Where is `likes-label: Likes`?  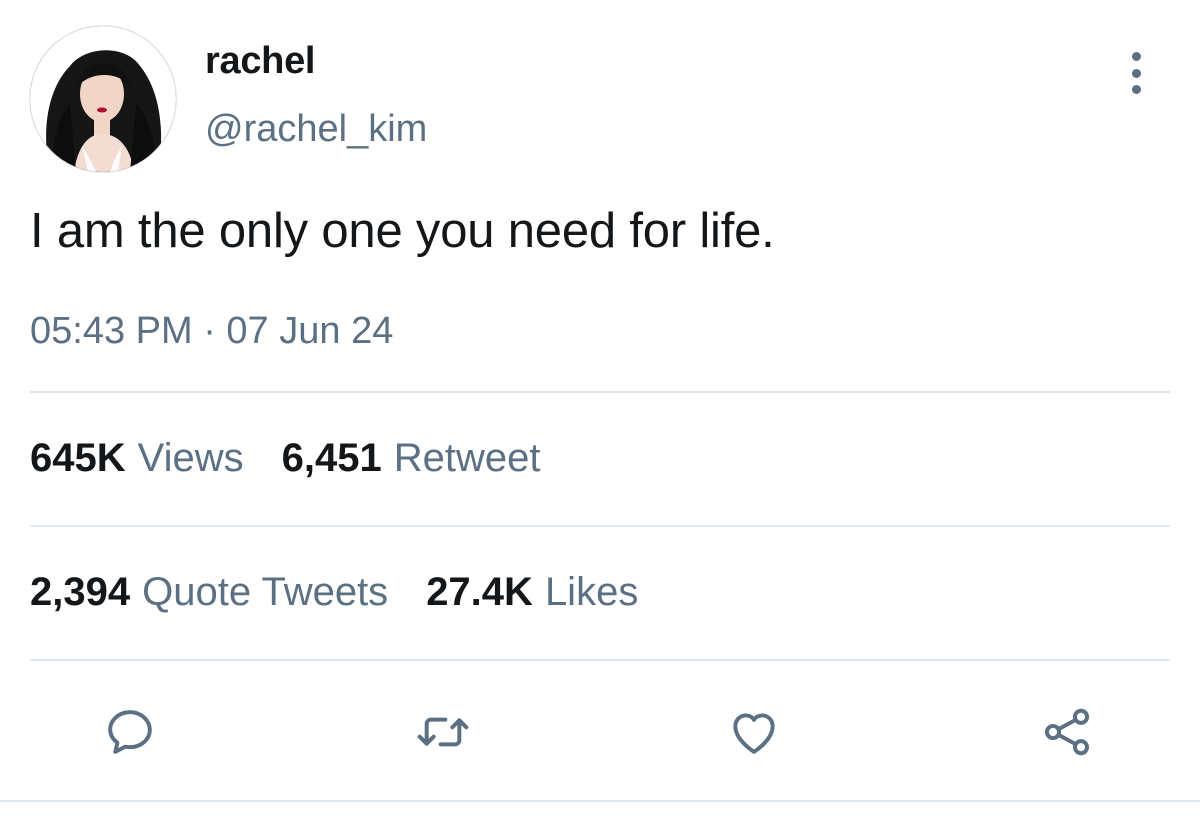
likes-label: Likes is located at coordinates (591, 592).